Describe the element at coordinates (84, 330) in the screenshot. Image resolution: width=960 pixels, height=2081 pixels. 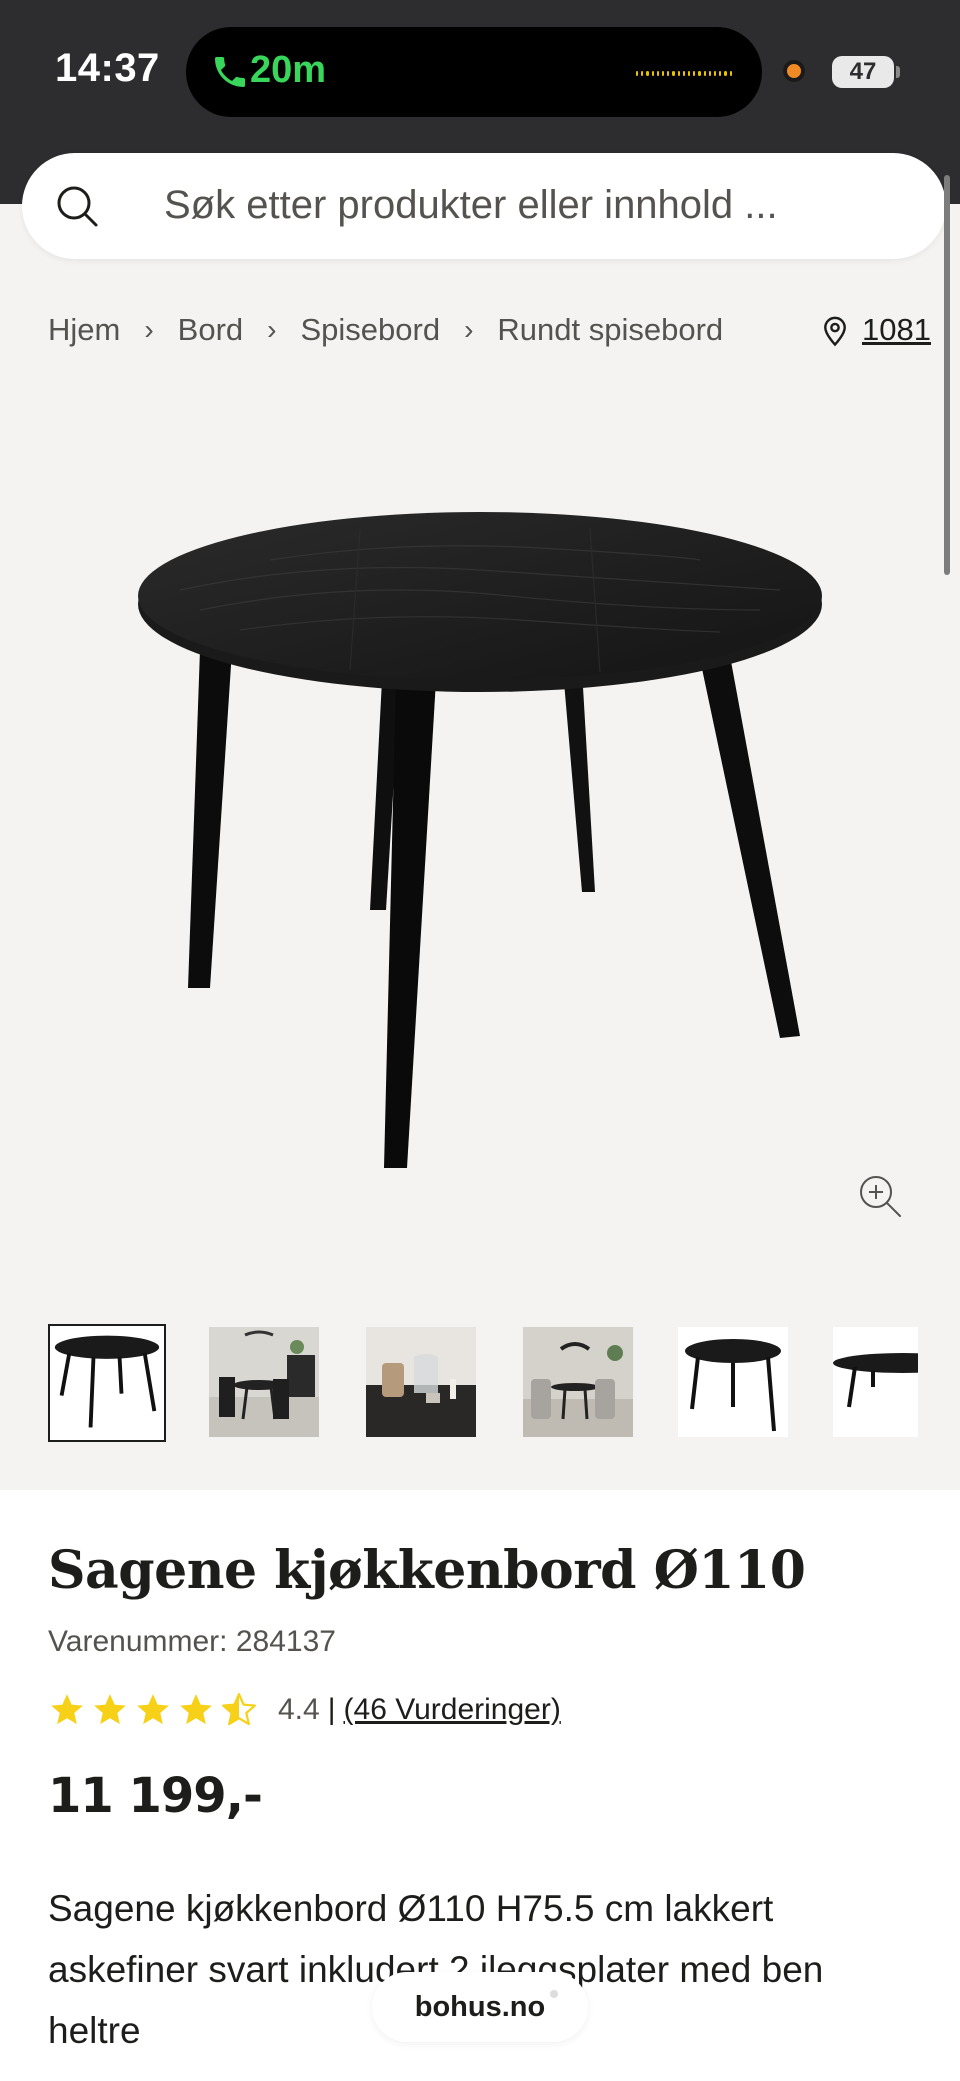
I see `breadcrumb-item-home: Hjem` at that location.